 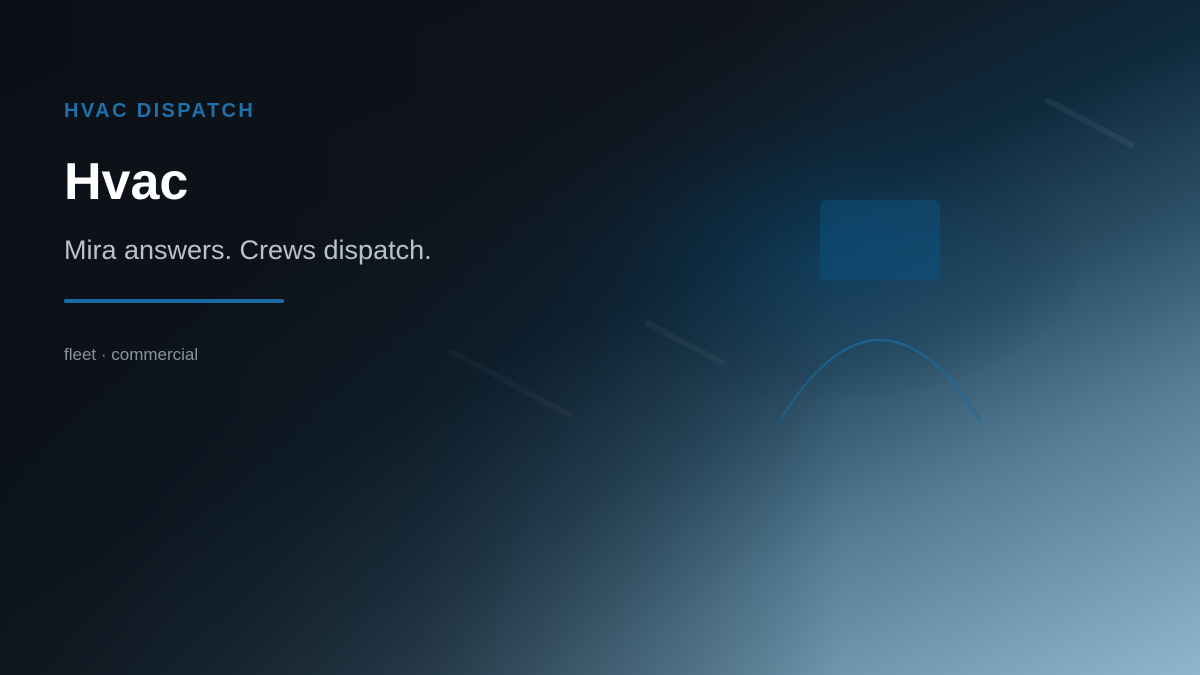 I want to click on accent-divider, so click(x=174, y=301).